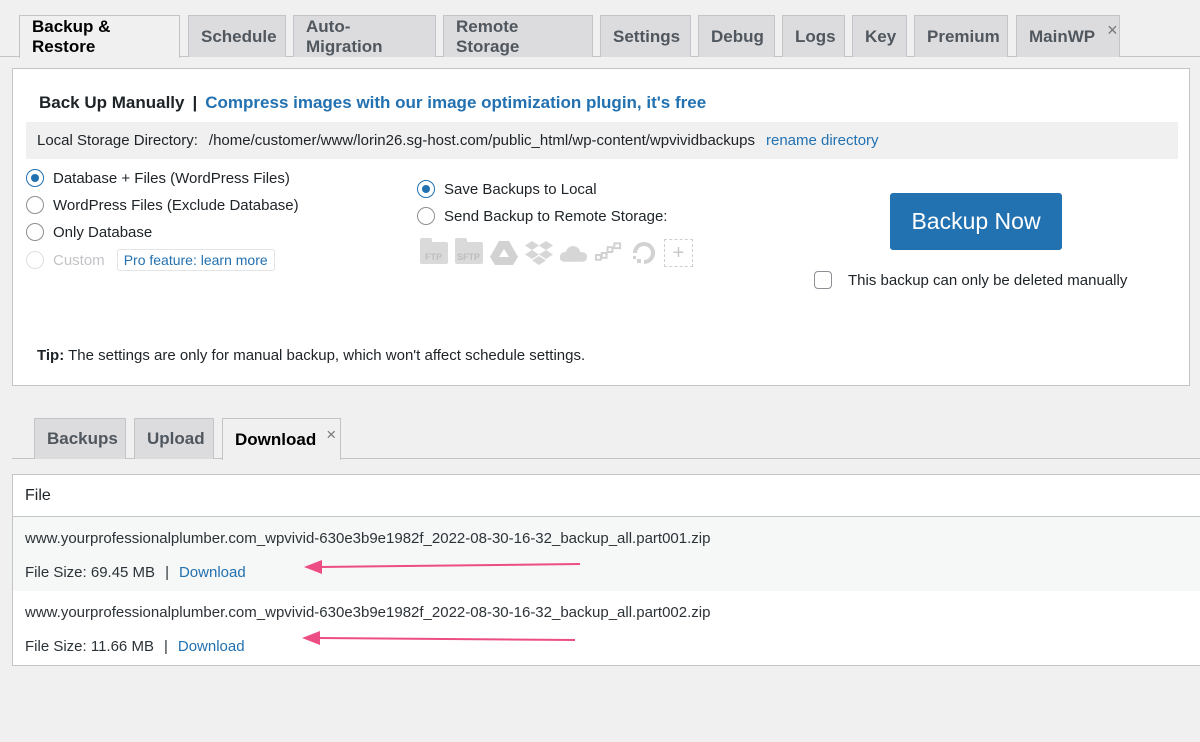  I want to click on tip-label: Tip:, so click(51, 355).